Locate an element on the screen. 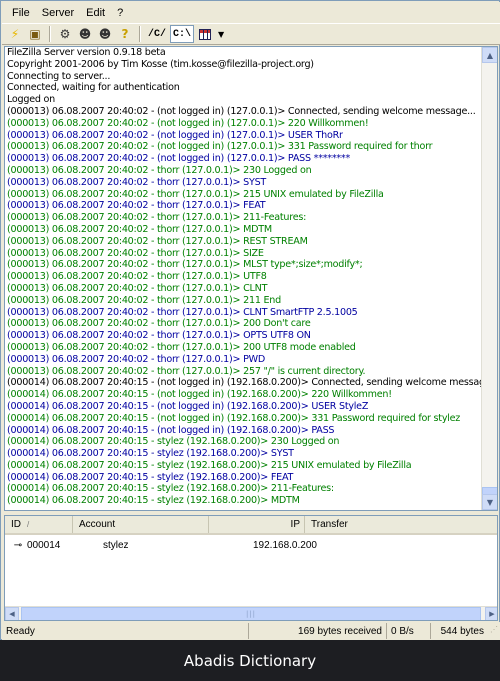 This screenshot has width=500, height=681. users-icon: ☻ is located at coordinates (85, 34).